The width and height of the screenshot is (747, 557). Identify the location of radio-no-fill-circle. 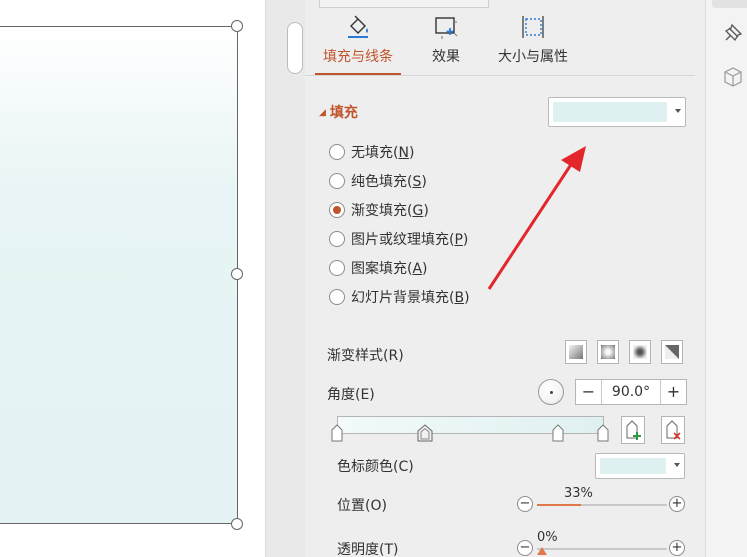
(337, 152).